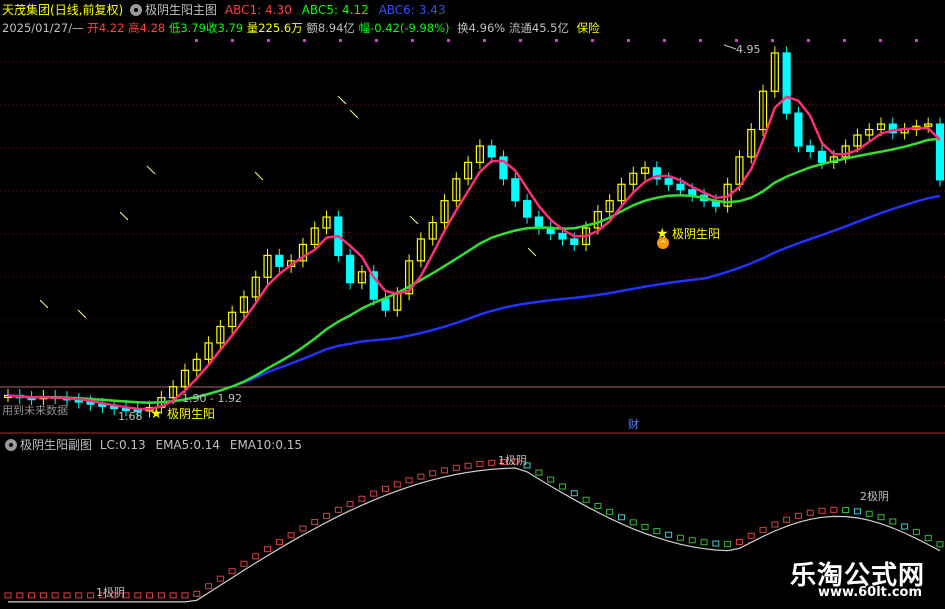  Describe the element at coordinates (289, 445) in the screenshot. I see `ema10-value: 0.15` at that location.